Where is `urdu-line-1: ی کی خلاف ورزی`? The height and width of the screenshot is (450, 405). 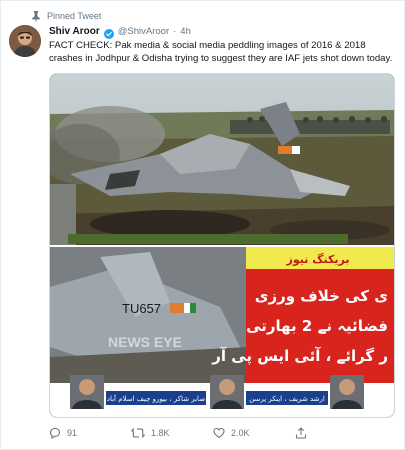
urdu-line-1: ی کی خلاف ورزی is located at coordinates (321, 296).